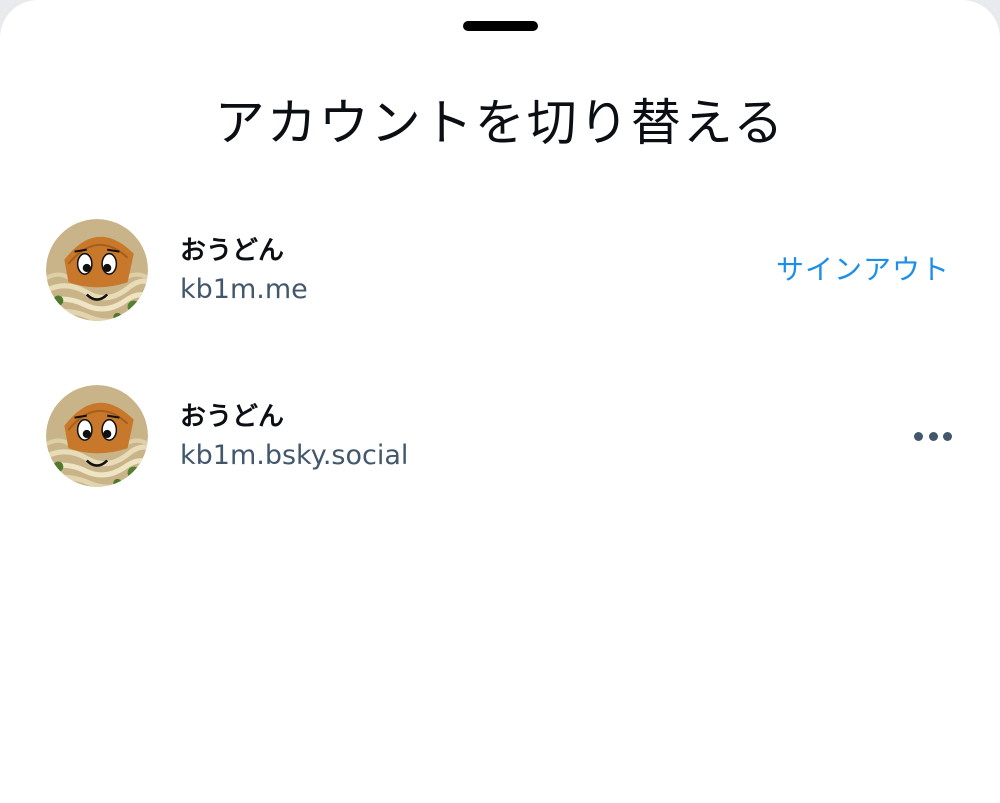 Image resolution: width=1000 pixels, height=803 pixels. I want to click on account-row: おうどん kb1m.bsky.social, so click(500, 436).